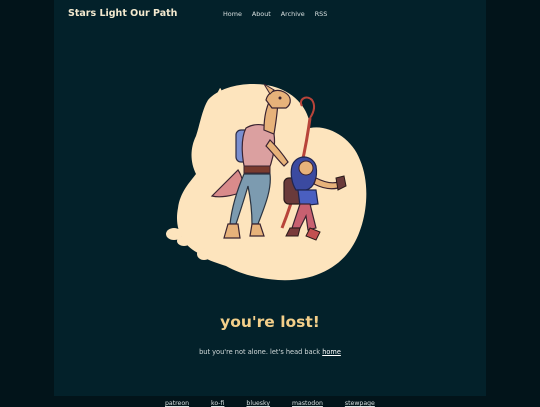 This screenshot has width=540, height=407. I want to click on nav-about: About, so click(261, 14).